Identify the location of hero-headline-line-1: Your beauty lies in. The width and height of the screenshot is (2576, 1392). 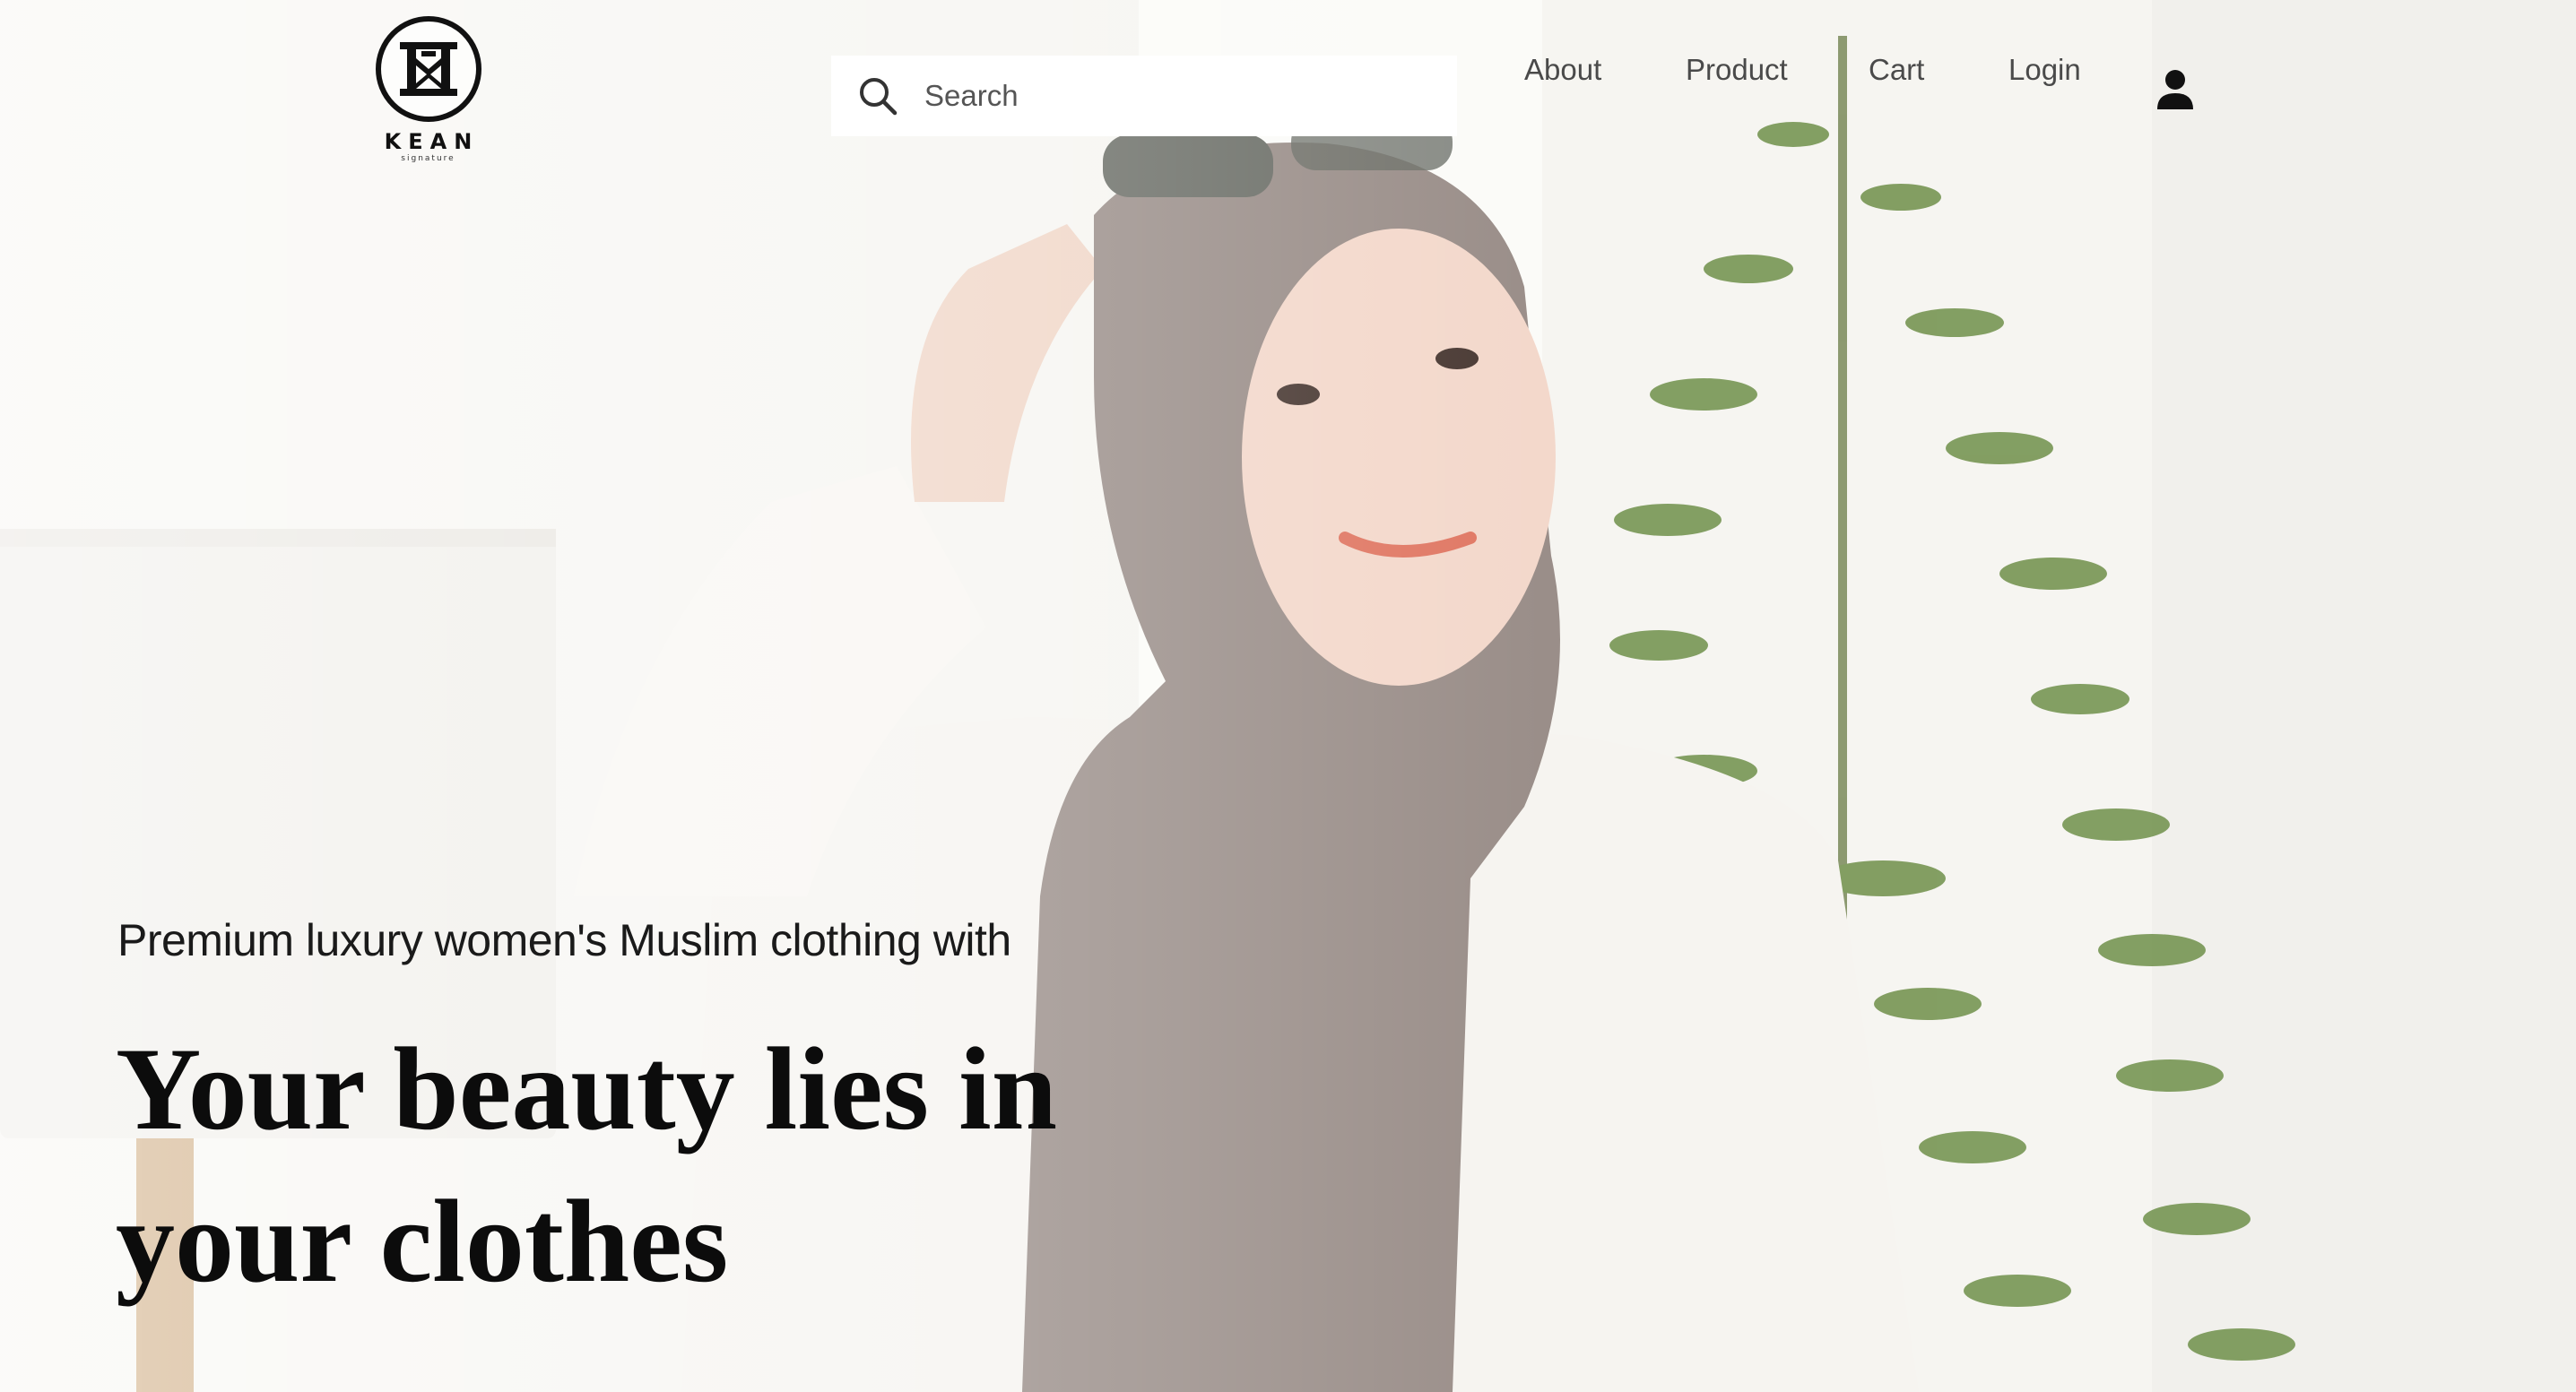
(587, 1088).